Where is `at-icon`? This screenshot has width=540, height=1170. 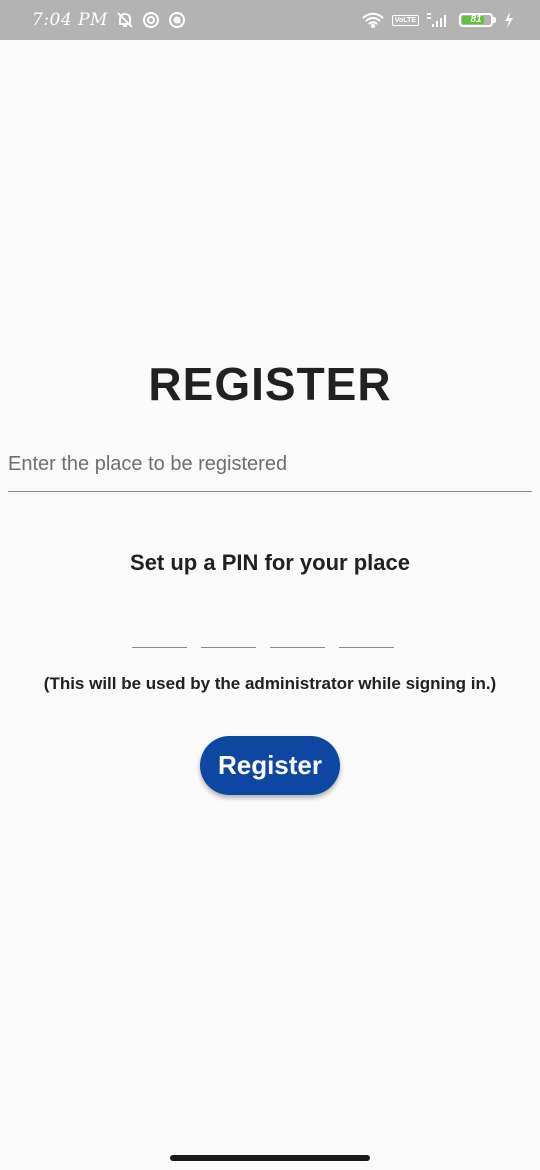 at-icon is located at coordinates (177, 20).